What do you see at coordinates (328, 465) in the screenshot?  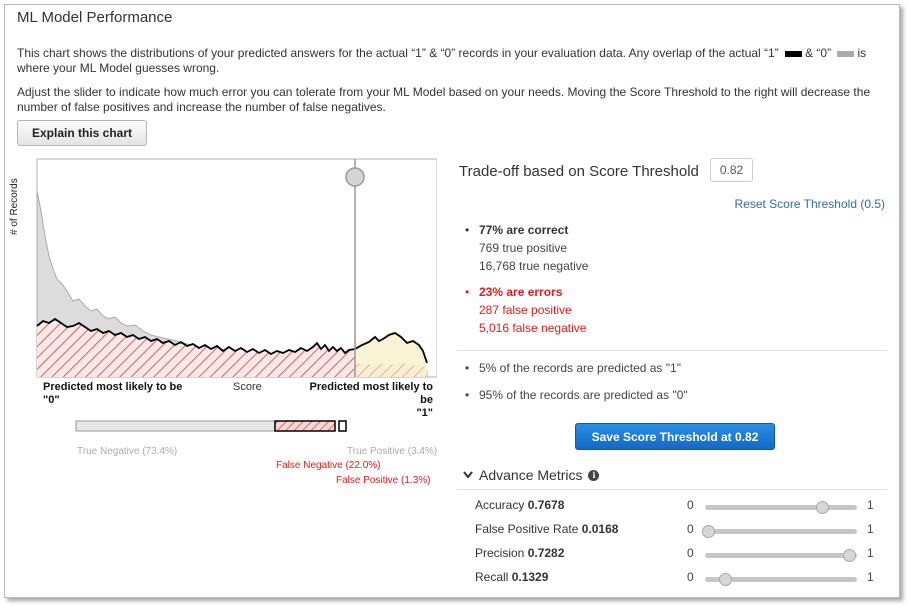 I see `false-negative-label: False Negative (22.0%)` at bounding box center [328, 465].